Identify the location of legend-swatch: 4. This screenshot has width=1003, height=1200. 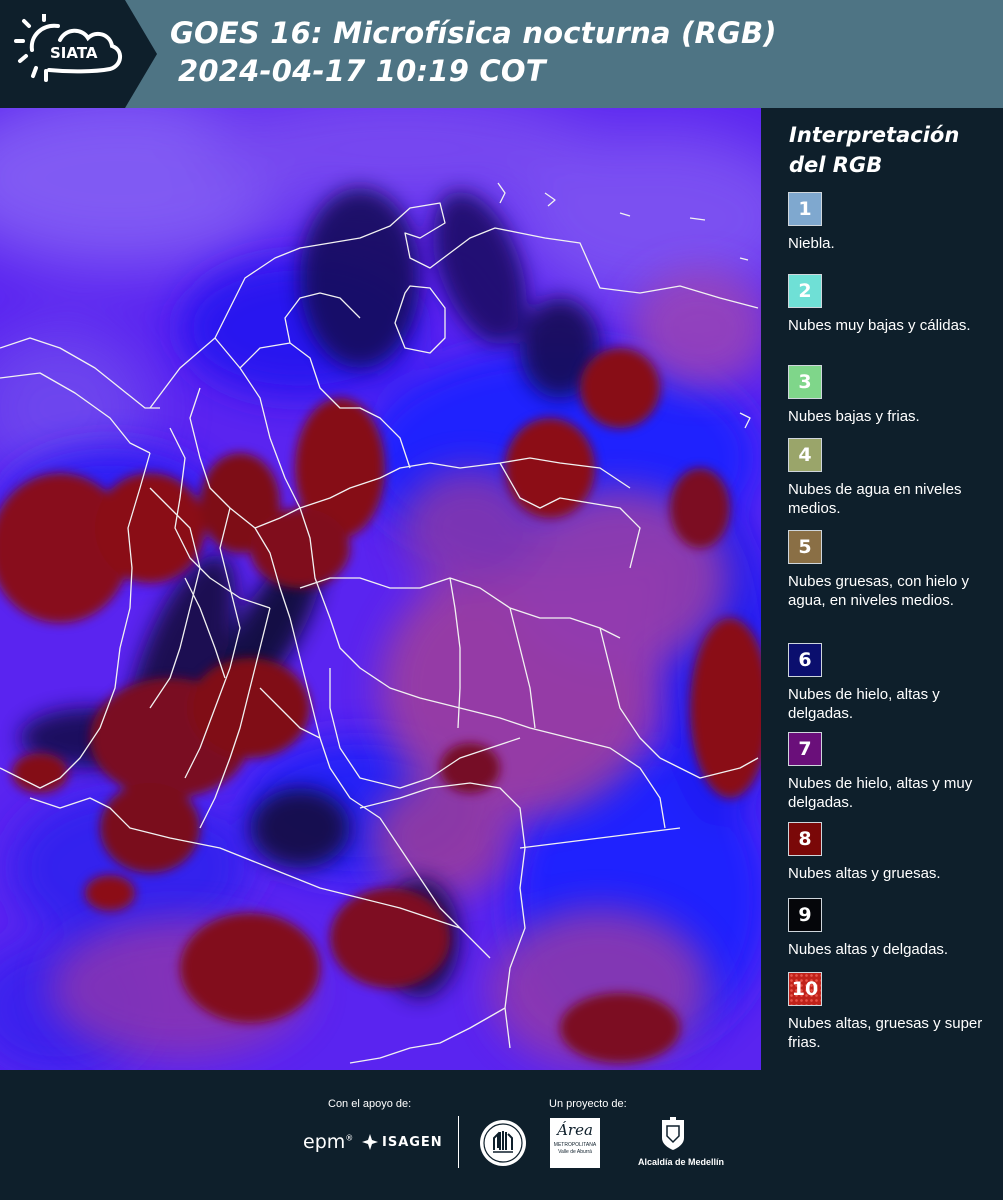
(805, 455).